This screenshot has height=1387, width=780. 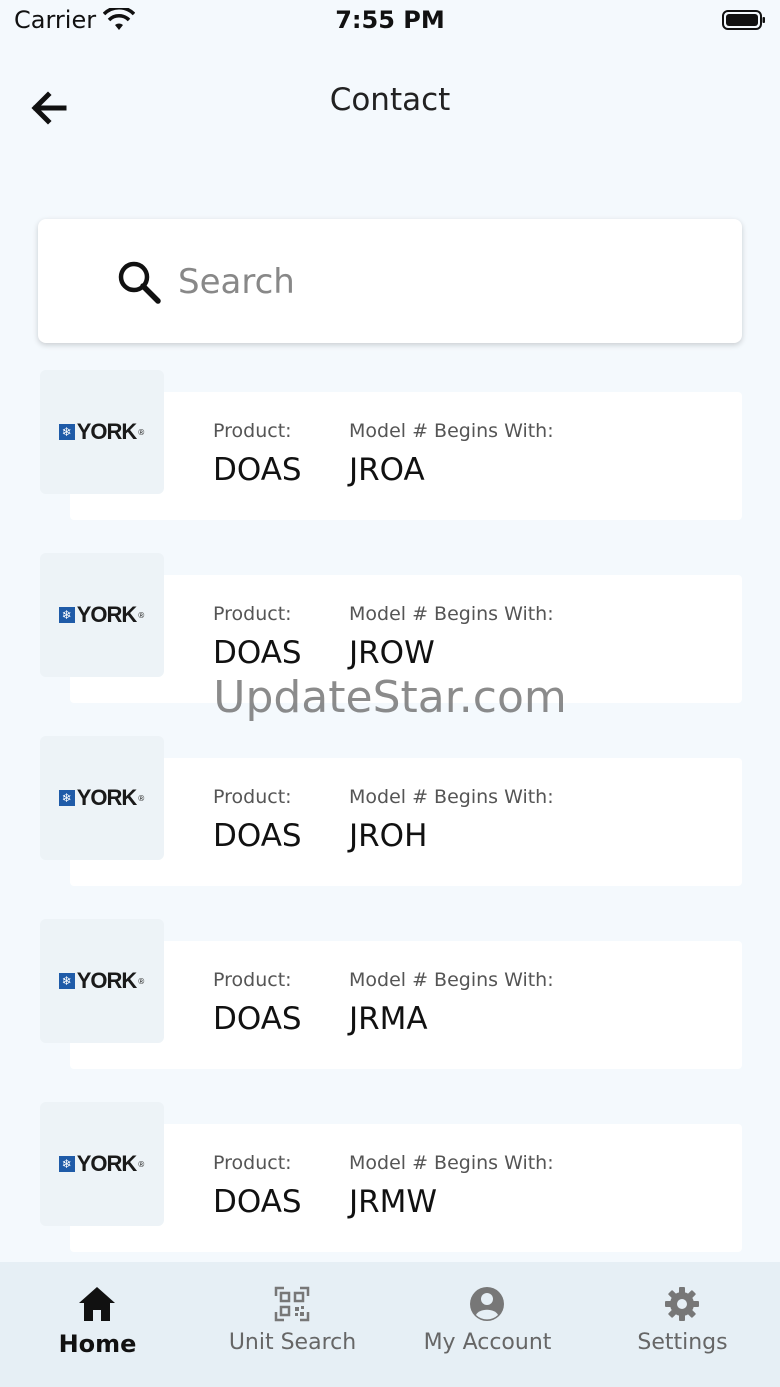 I want to click on tab-label: Unit Search, so click(x=292, y=1342).